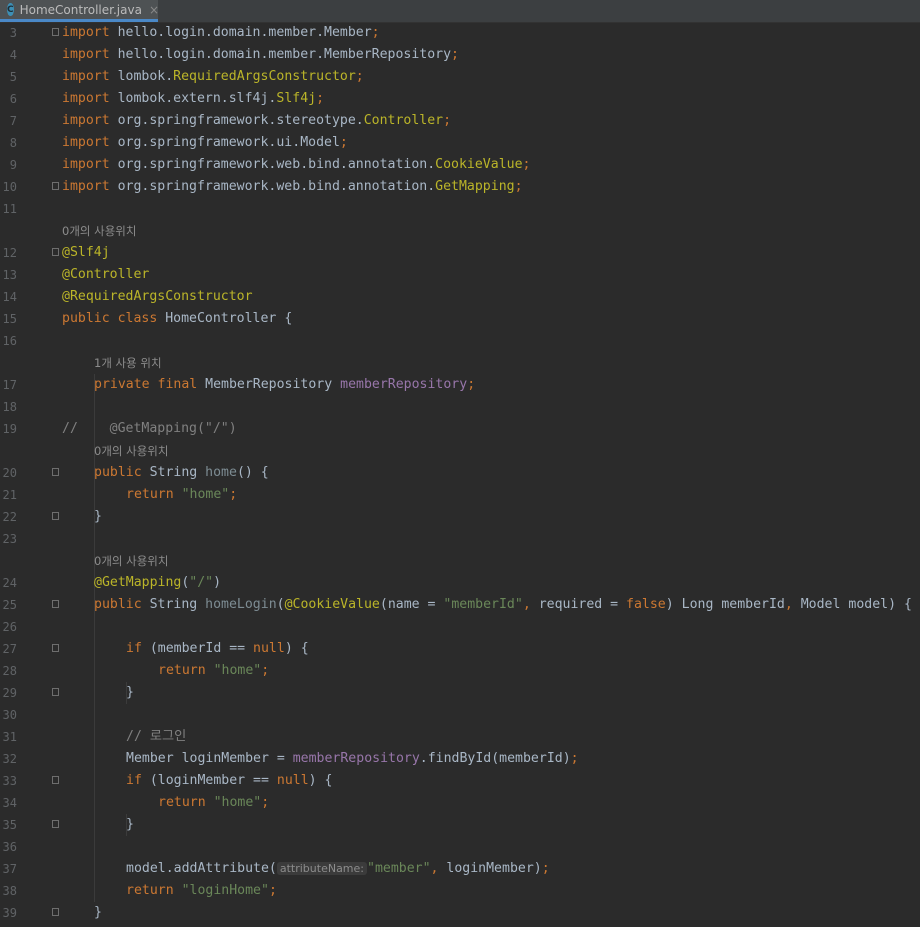  Describe the element at coordinates (9, 429) in the screenshot. I see `line-number: 19` at that location.